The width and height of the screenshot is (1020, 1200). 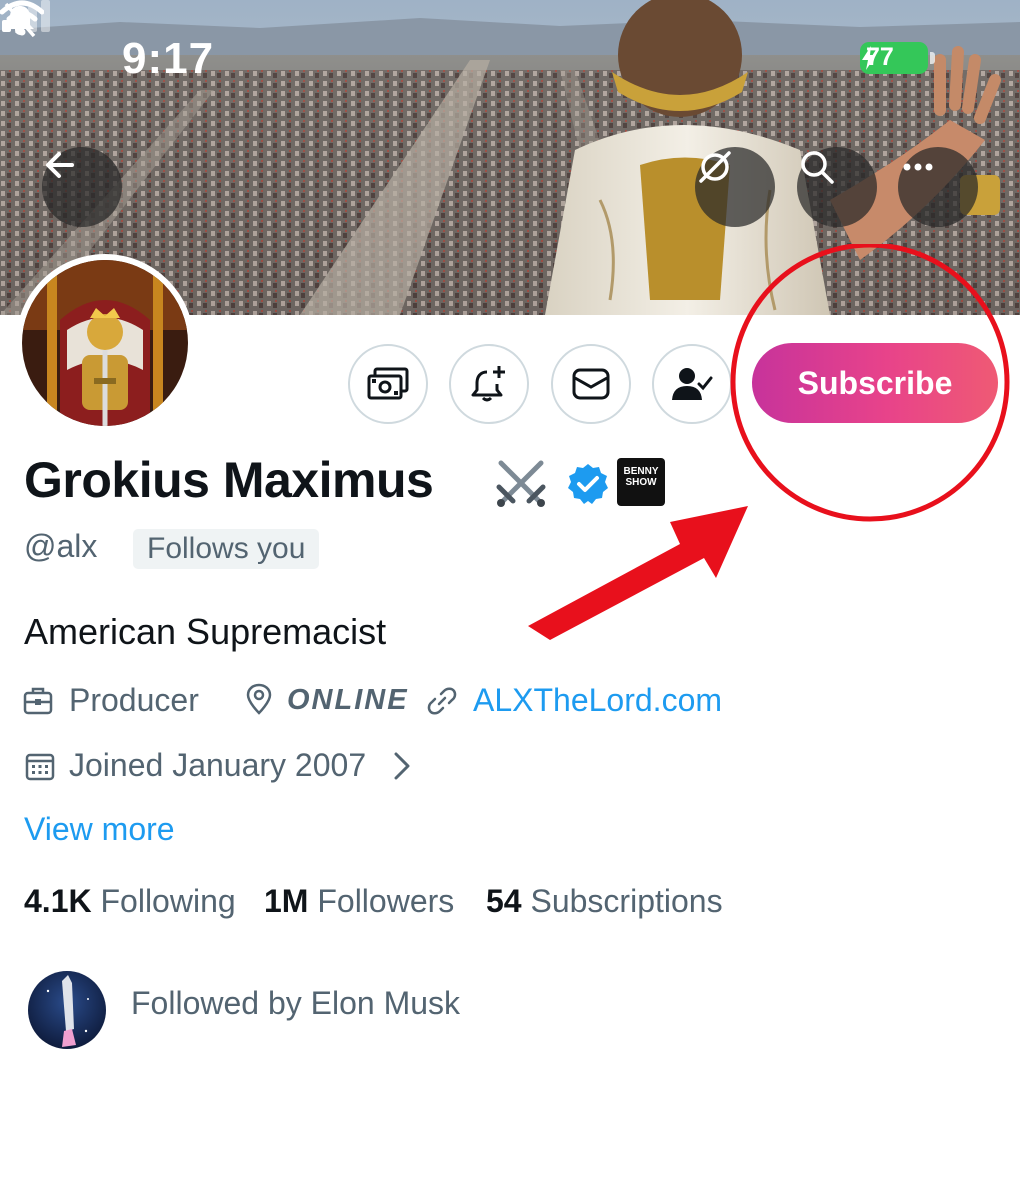 I want to click on profile-website-link: ALXTheLord.com, so click(x=597, y=700).